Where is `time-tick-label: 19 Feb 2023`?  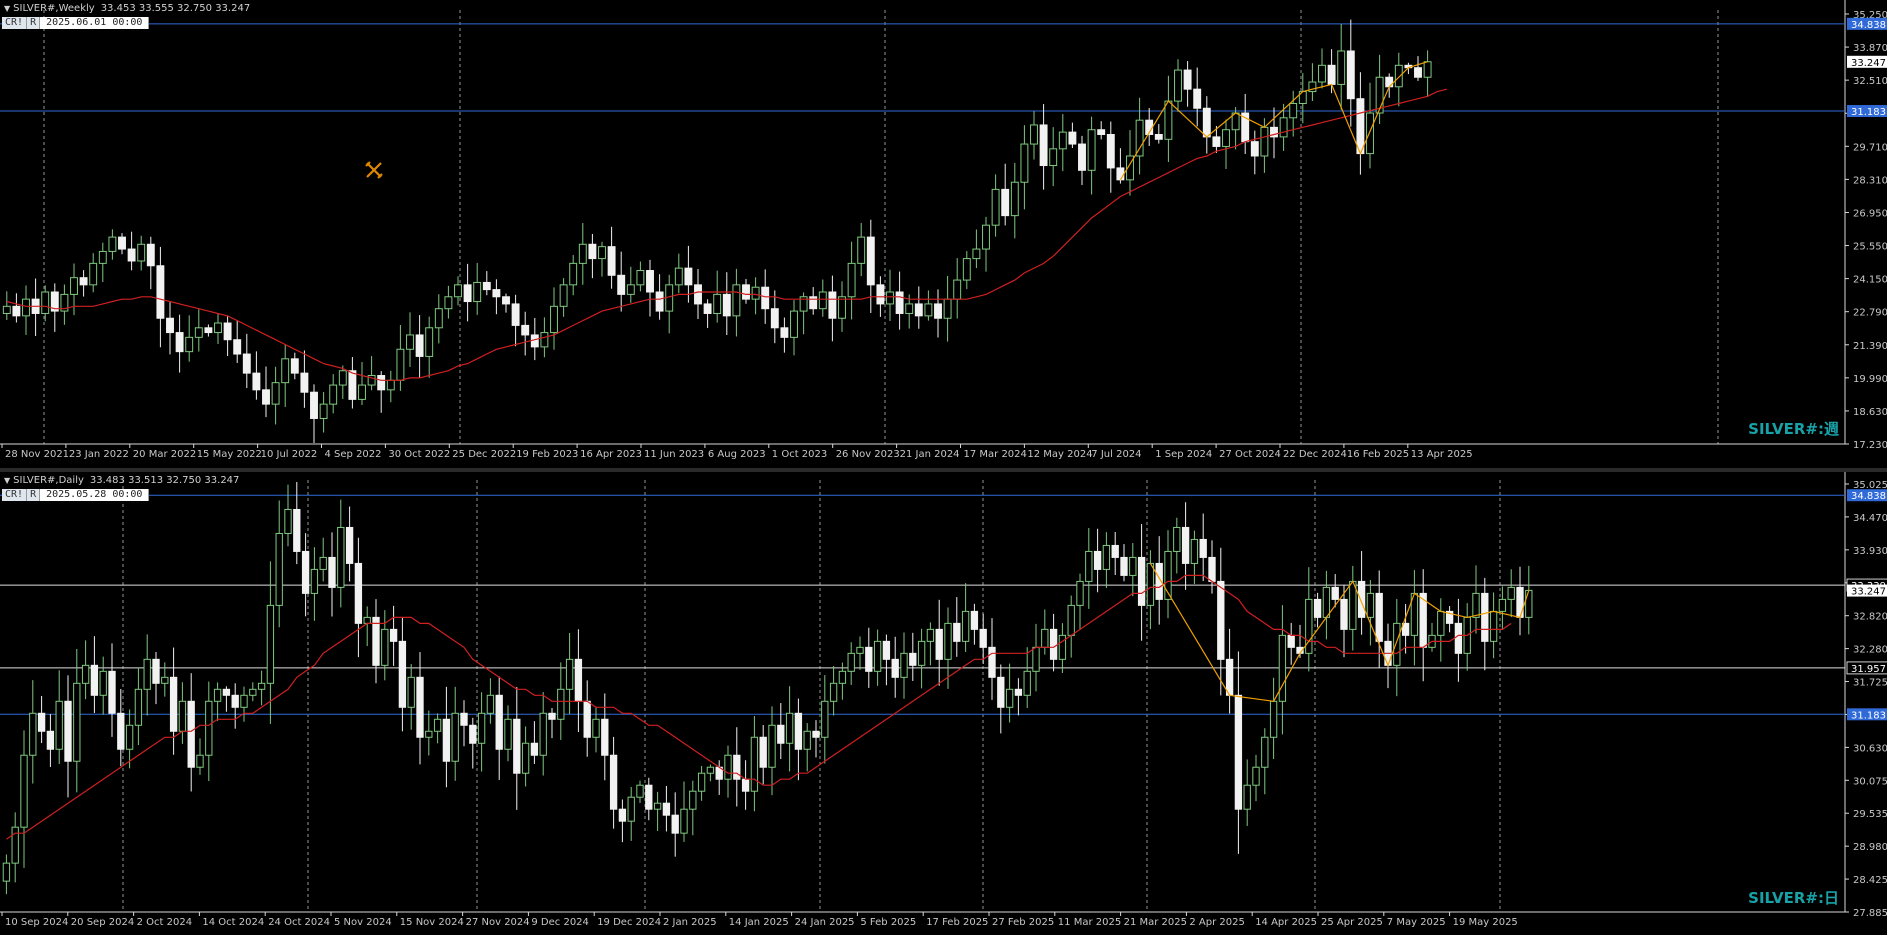 time-tick-label: 19 Feb 2023 is located at coordinates (547, 454).